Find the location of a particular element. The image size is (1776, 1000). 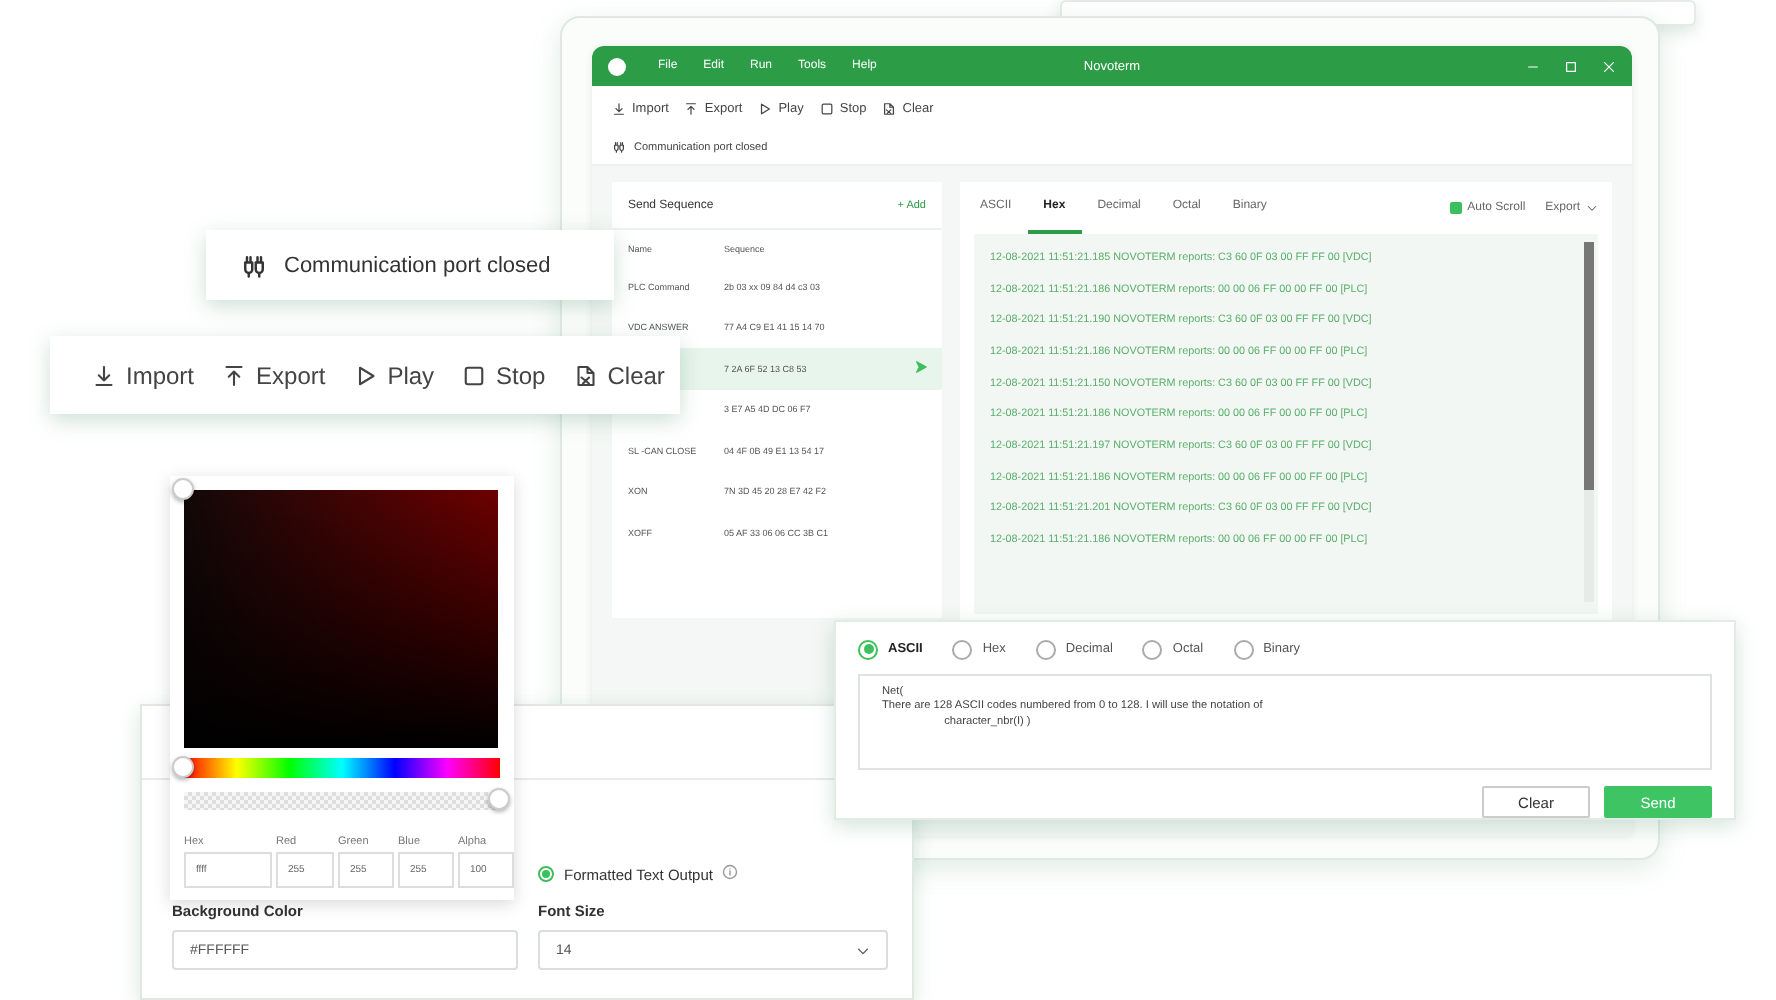

maximize-icon is located at coordinates (1571, 66).